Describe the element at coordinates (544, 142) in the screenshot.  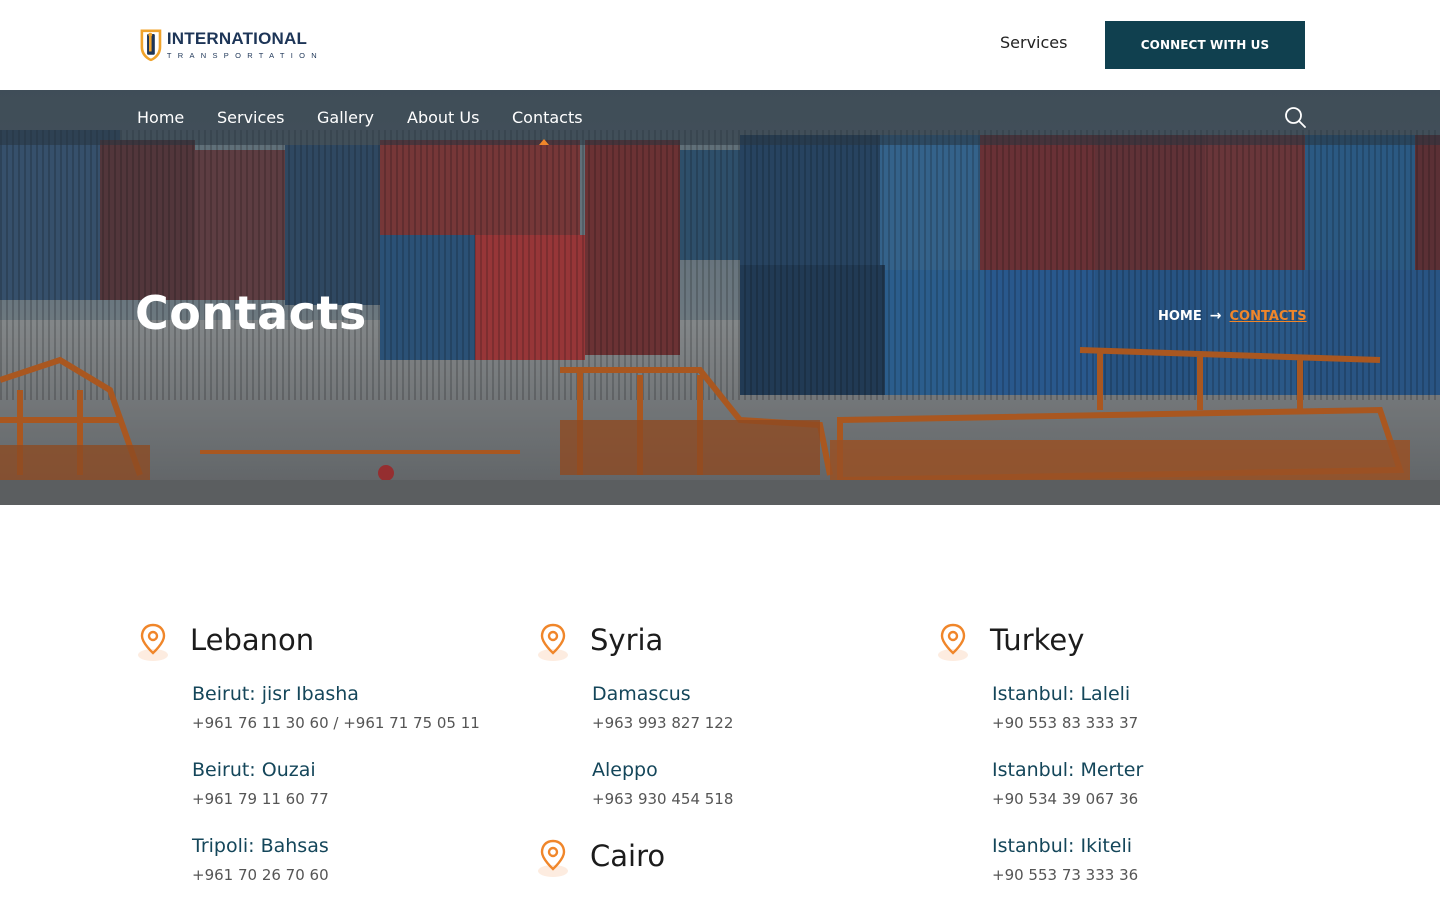
I see `active-nav-indicator` at that location.